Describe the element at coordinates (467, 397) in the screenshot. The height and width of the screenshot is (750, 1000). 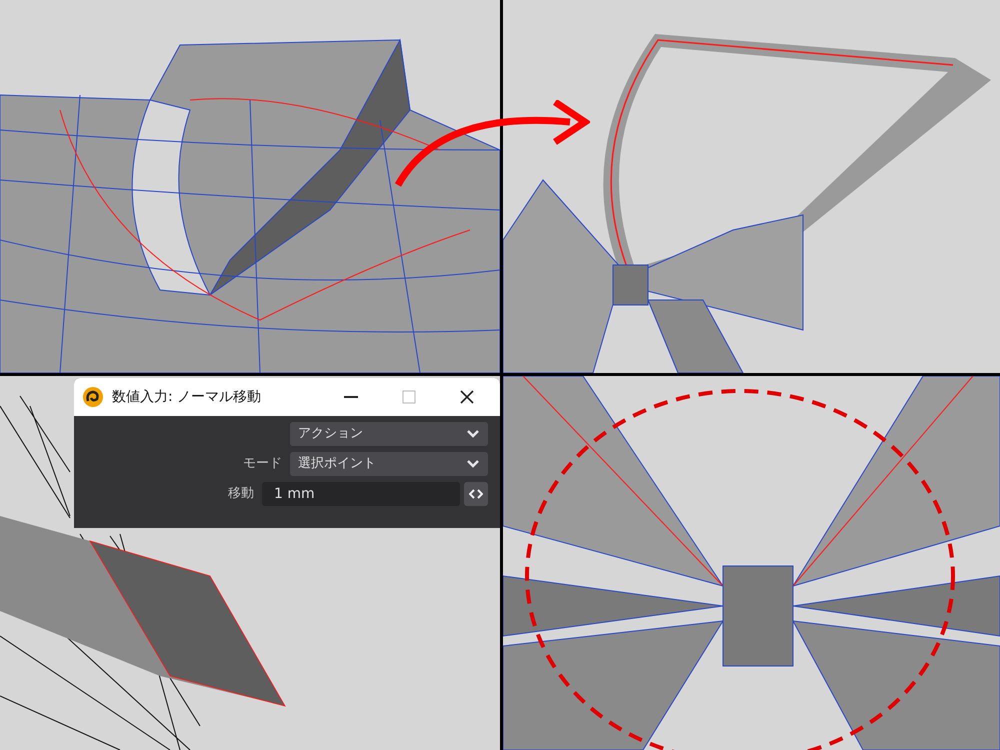
I see `close-icon` at that location.